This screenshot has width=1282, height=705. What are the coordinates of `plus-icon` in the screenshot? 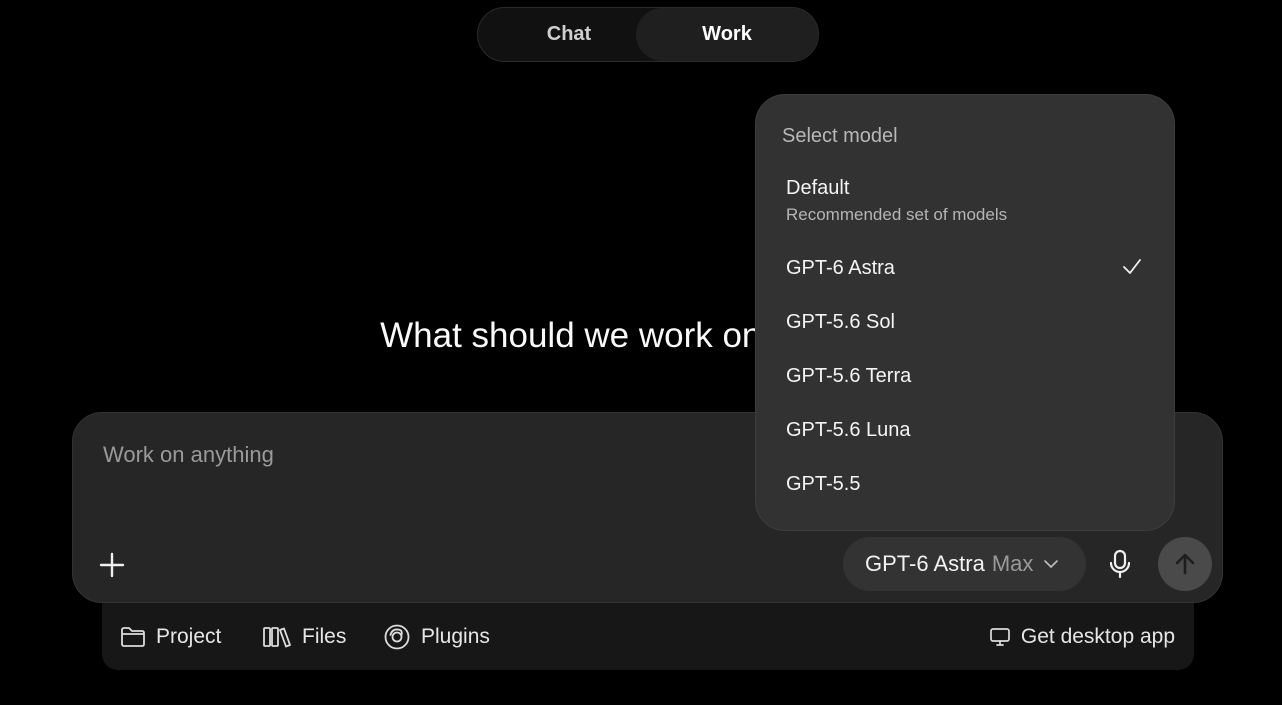 It's located at (112, 565).